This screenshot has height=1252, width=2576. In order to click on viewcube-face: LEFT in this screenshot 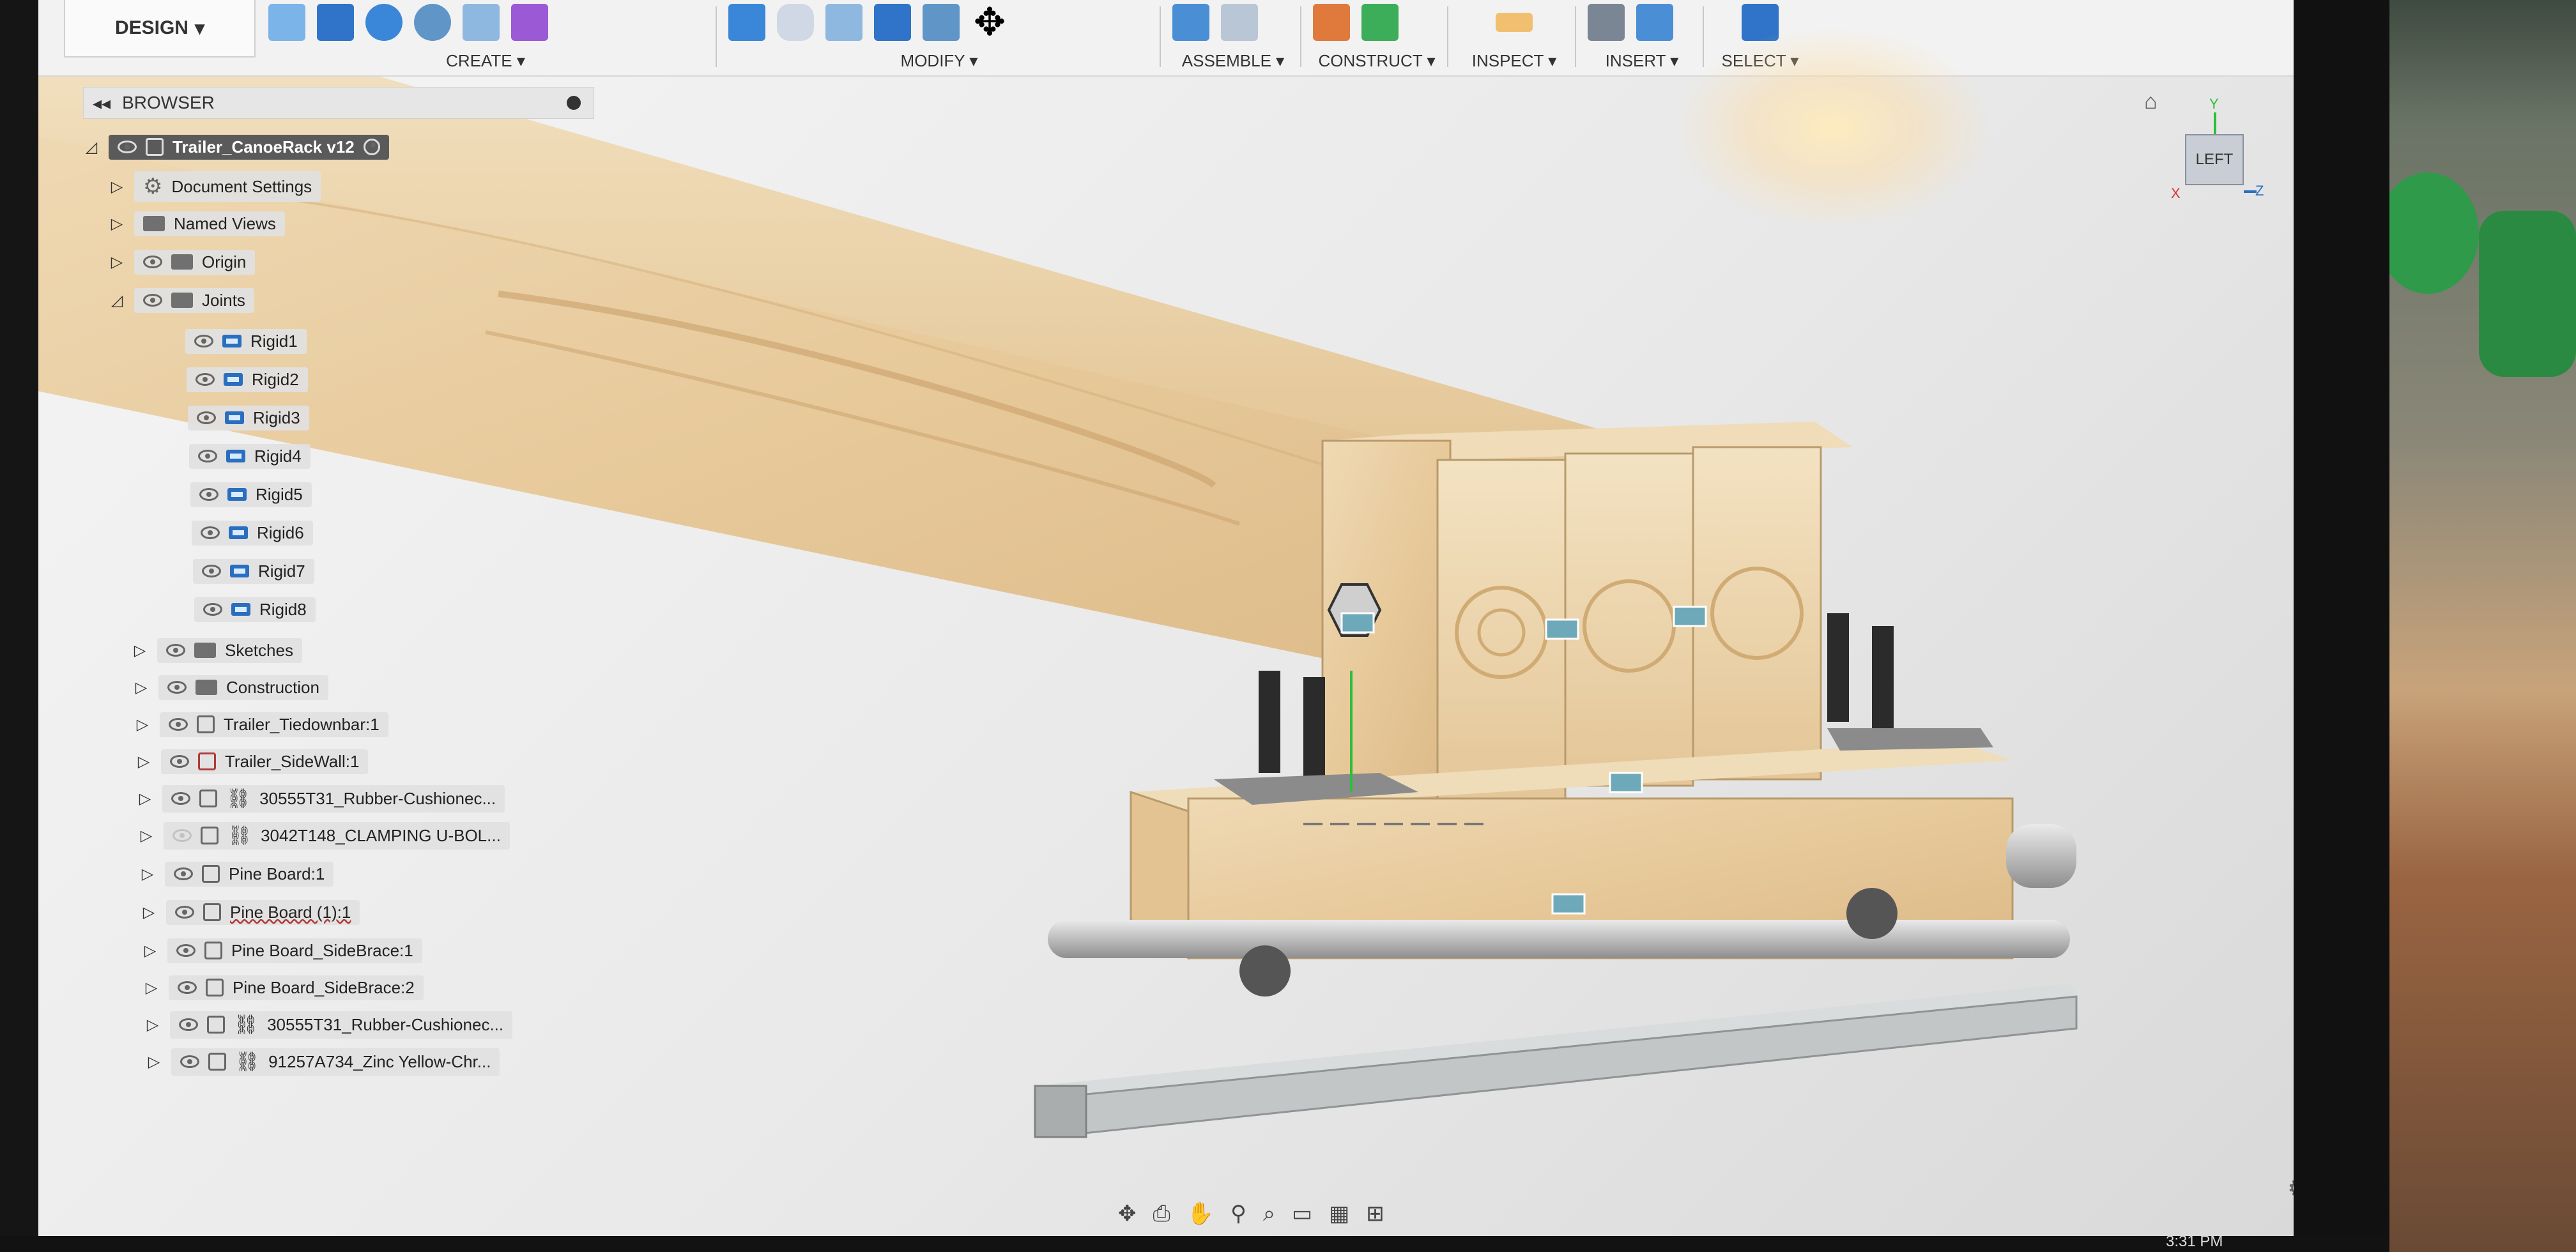, I will do `click(2214, 159)`.